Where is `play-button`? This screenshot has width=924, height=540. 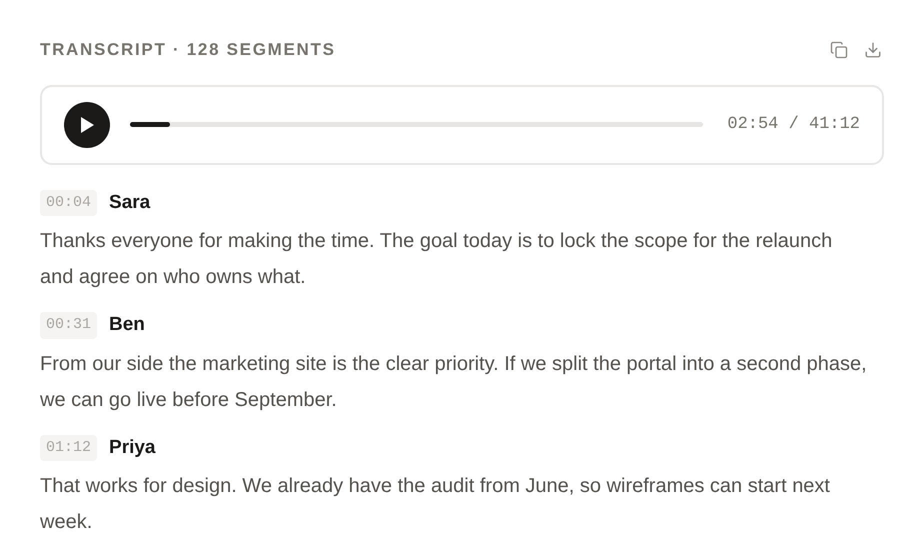
play-button is located at coordinates (87, 125).